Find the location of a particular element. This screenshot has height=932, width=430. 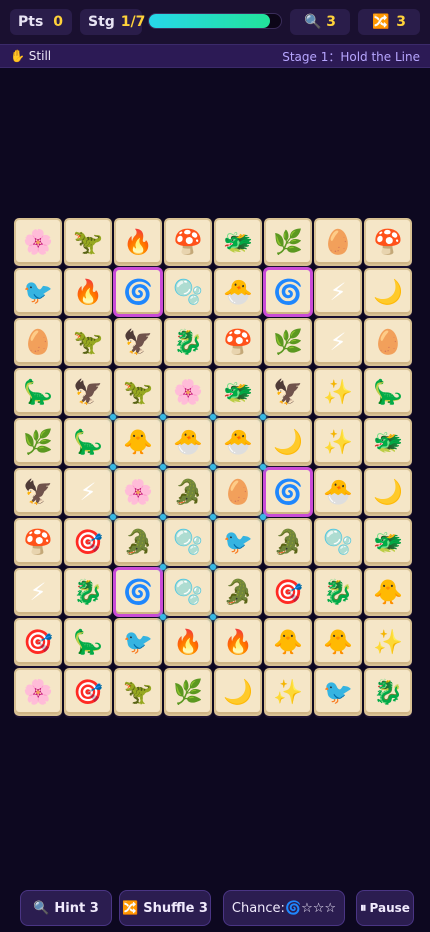

shuffle-button-label: Shuffle 3 is located at coordinates (175, 908).